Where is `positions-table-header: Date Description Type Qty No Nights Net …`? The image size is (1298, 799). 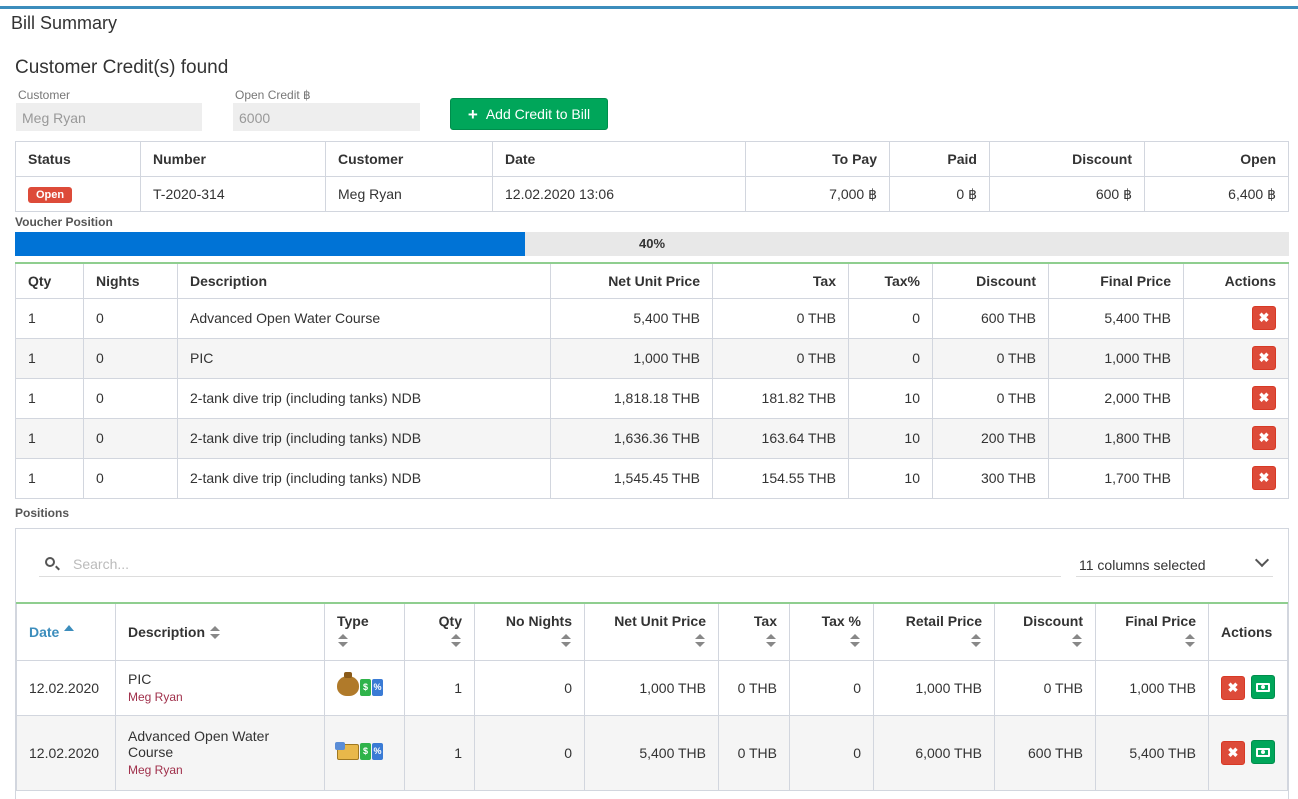 positions-table-header: Date Description Type Qty No Nights Net … is located at coordinates (652, 631).